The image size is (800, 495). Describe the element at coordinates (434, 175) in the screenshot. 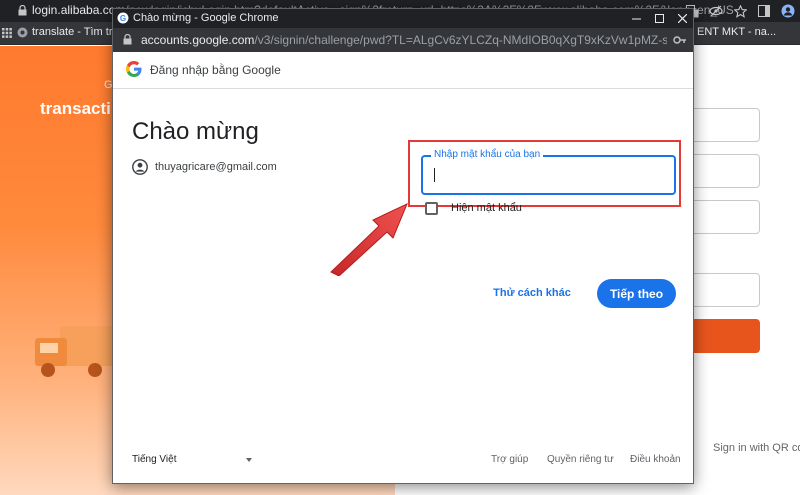

I see `text-caret` at that location.